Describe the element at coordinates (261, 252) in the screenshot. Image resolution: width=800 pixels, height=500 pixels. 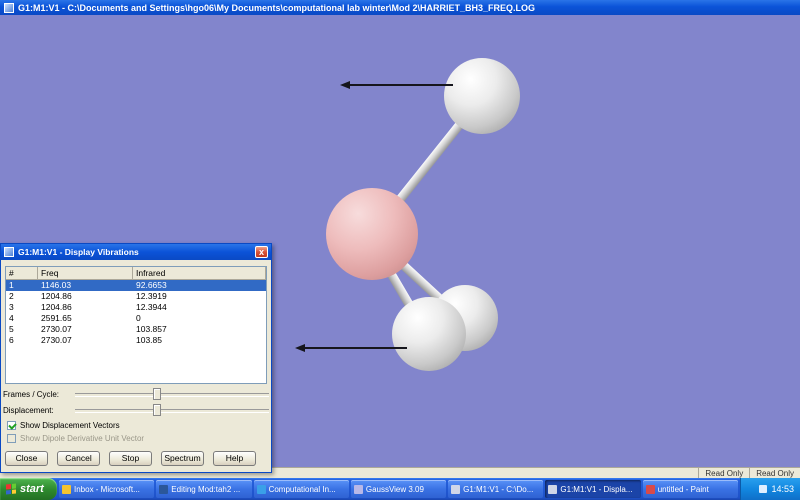
I see `close-icon: x` at that location.